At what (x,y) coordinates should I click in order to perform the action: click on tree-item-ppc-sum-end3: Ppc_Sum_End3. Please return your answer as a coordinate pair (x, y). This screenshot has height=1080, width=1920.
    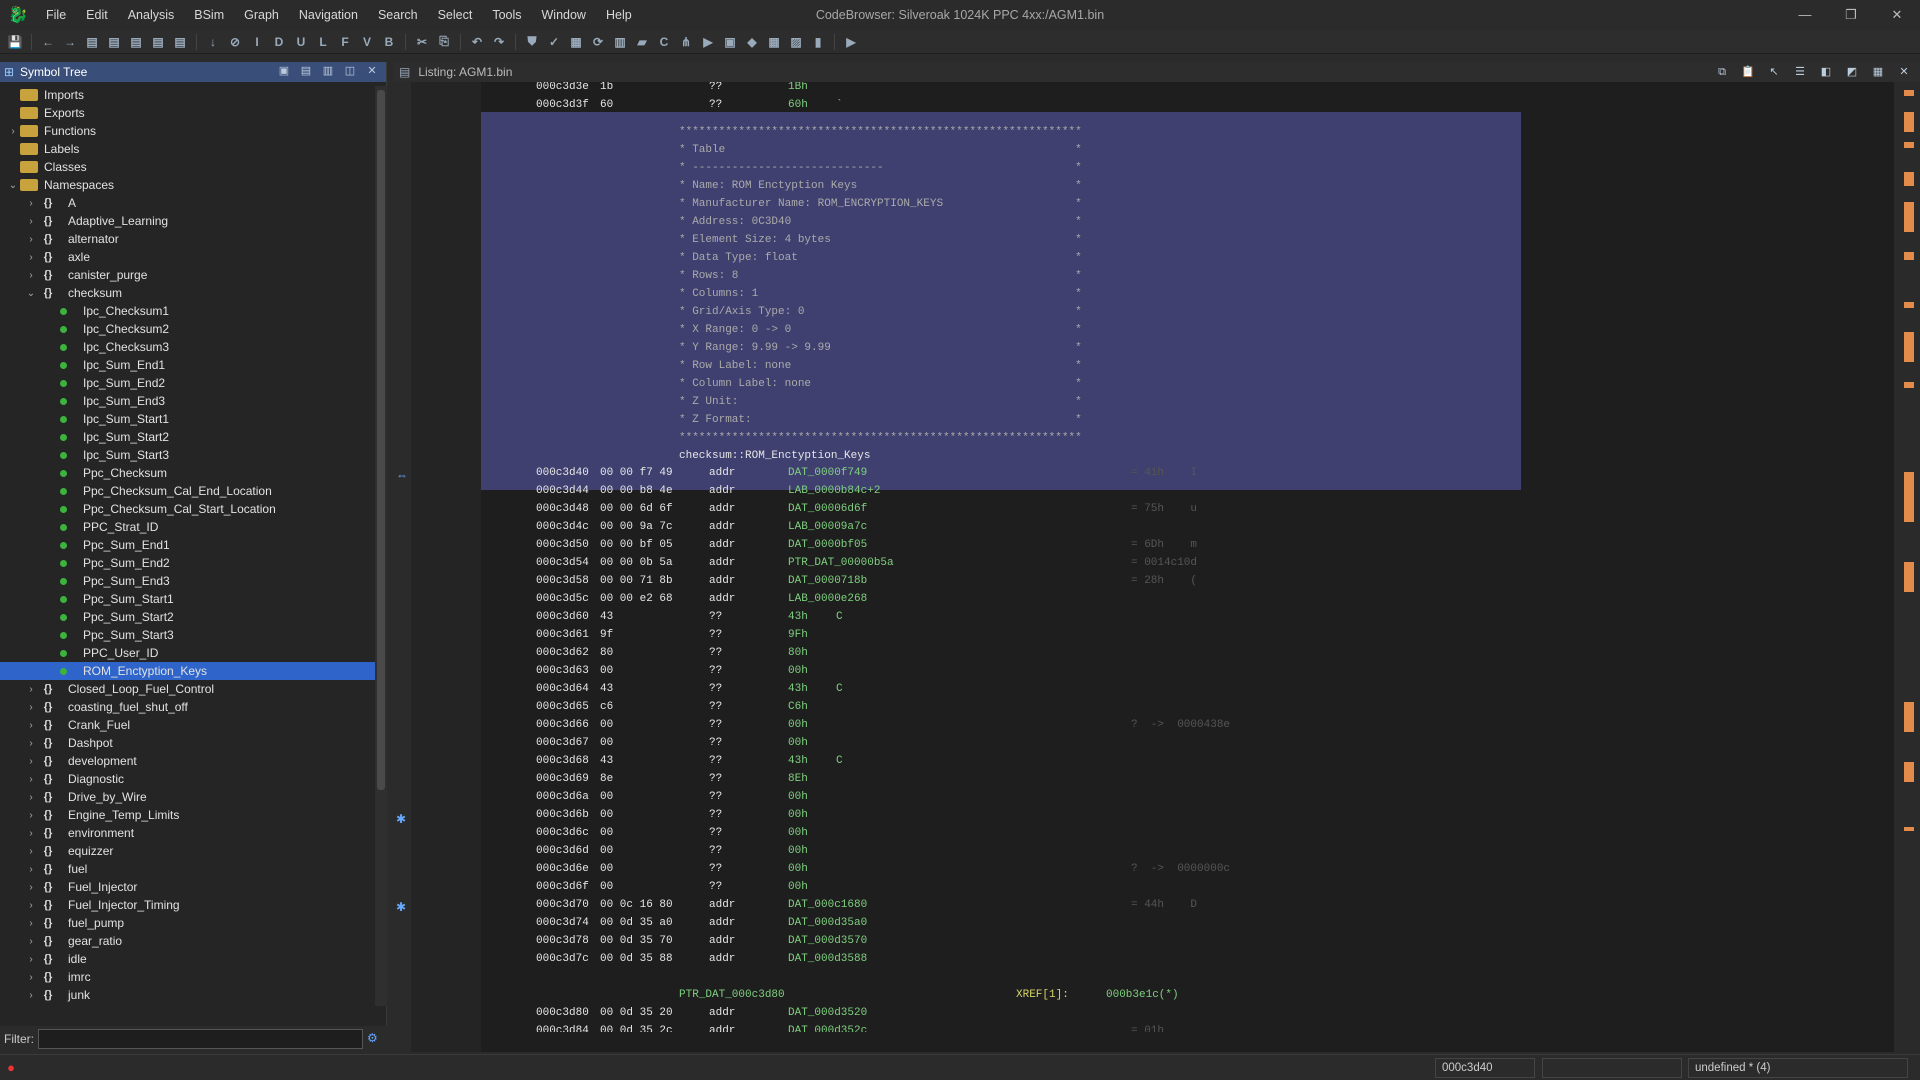
    Looking at the image, I should click on (187, 581).